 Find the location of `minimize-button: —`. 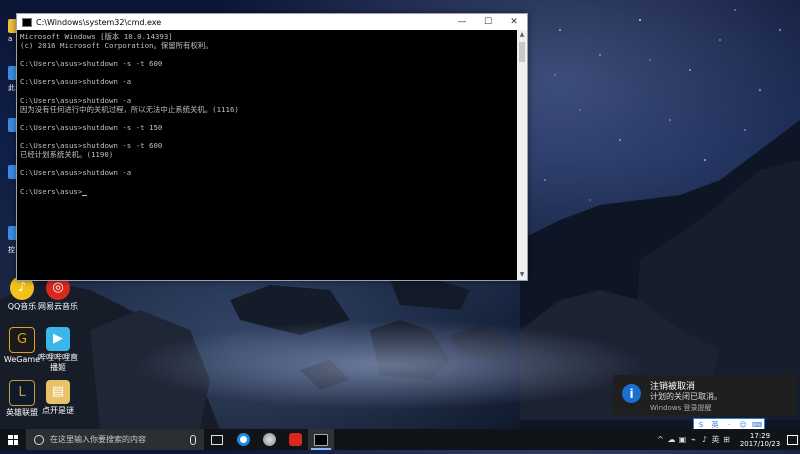

minimize-button: — is located at coordinates (462, 22).